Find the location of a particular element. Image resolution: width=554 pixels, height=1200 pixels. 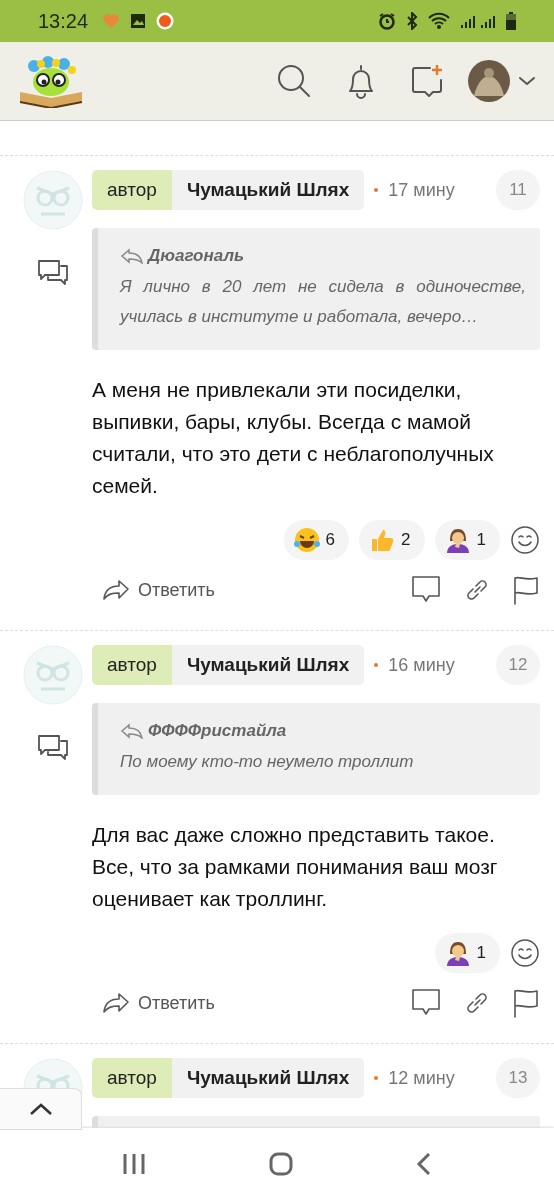

quote-author: ФФФФристайла is located at coordinates (217, 731).